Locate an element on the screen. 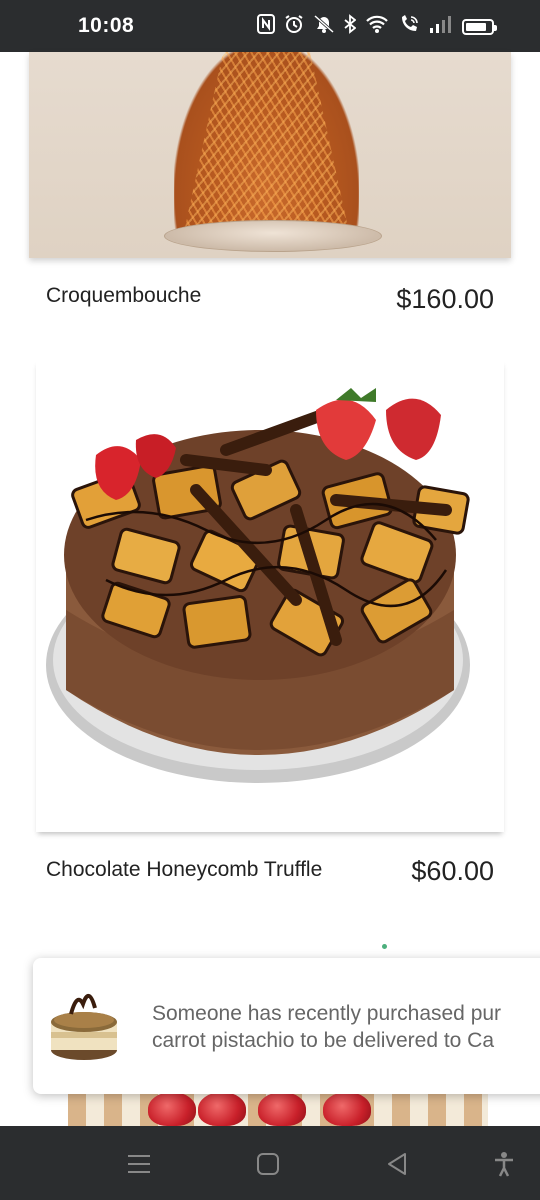 Image resolution: width=540 pixels, height=1200 pixels. product-name: Chocolate Honeycomb Truffle is located at coordinates (184, 870).